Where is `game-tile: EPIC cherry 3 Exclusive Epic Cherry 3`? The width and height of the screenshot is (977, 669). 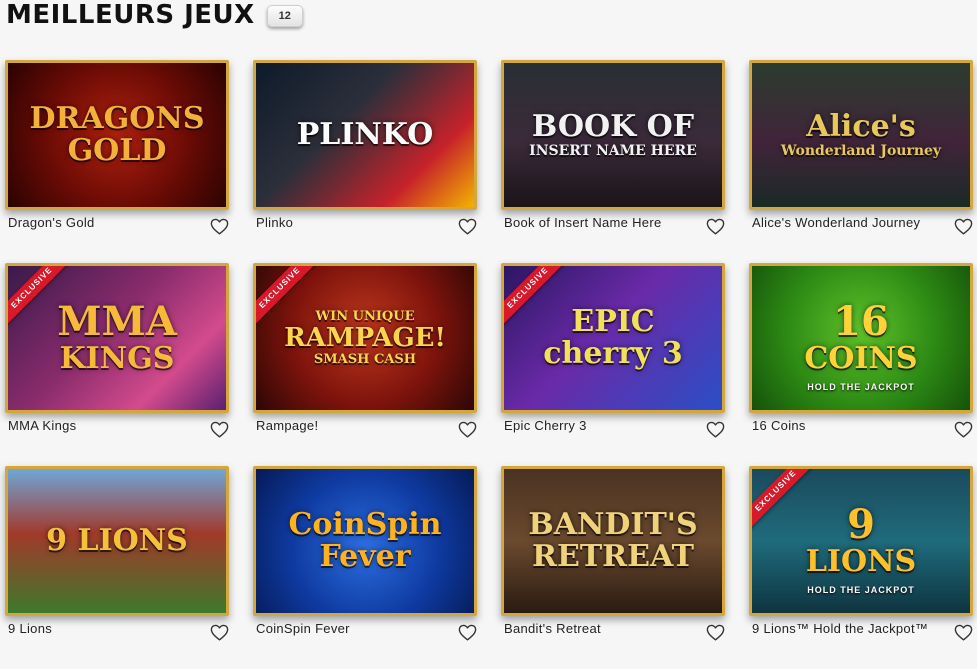
game-tile: EPIC cherry 3 Exclusive Epic Cherry 3 is located at coordinates (613, 364).